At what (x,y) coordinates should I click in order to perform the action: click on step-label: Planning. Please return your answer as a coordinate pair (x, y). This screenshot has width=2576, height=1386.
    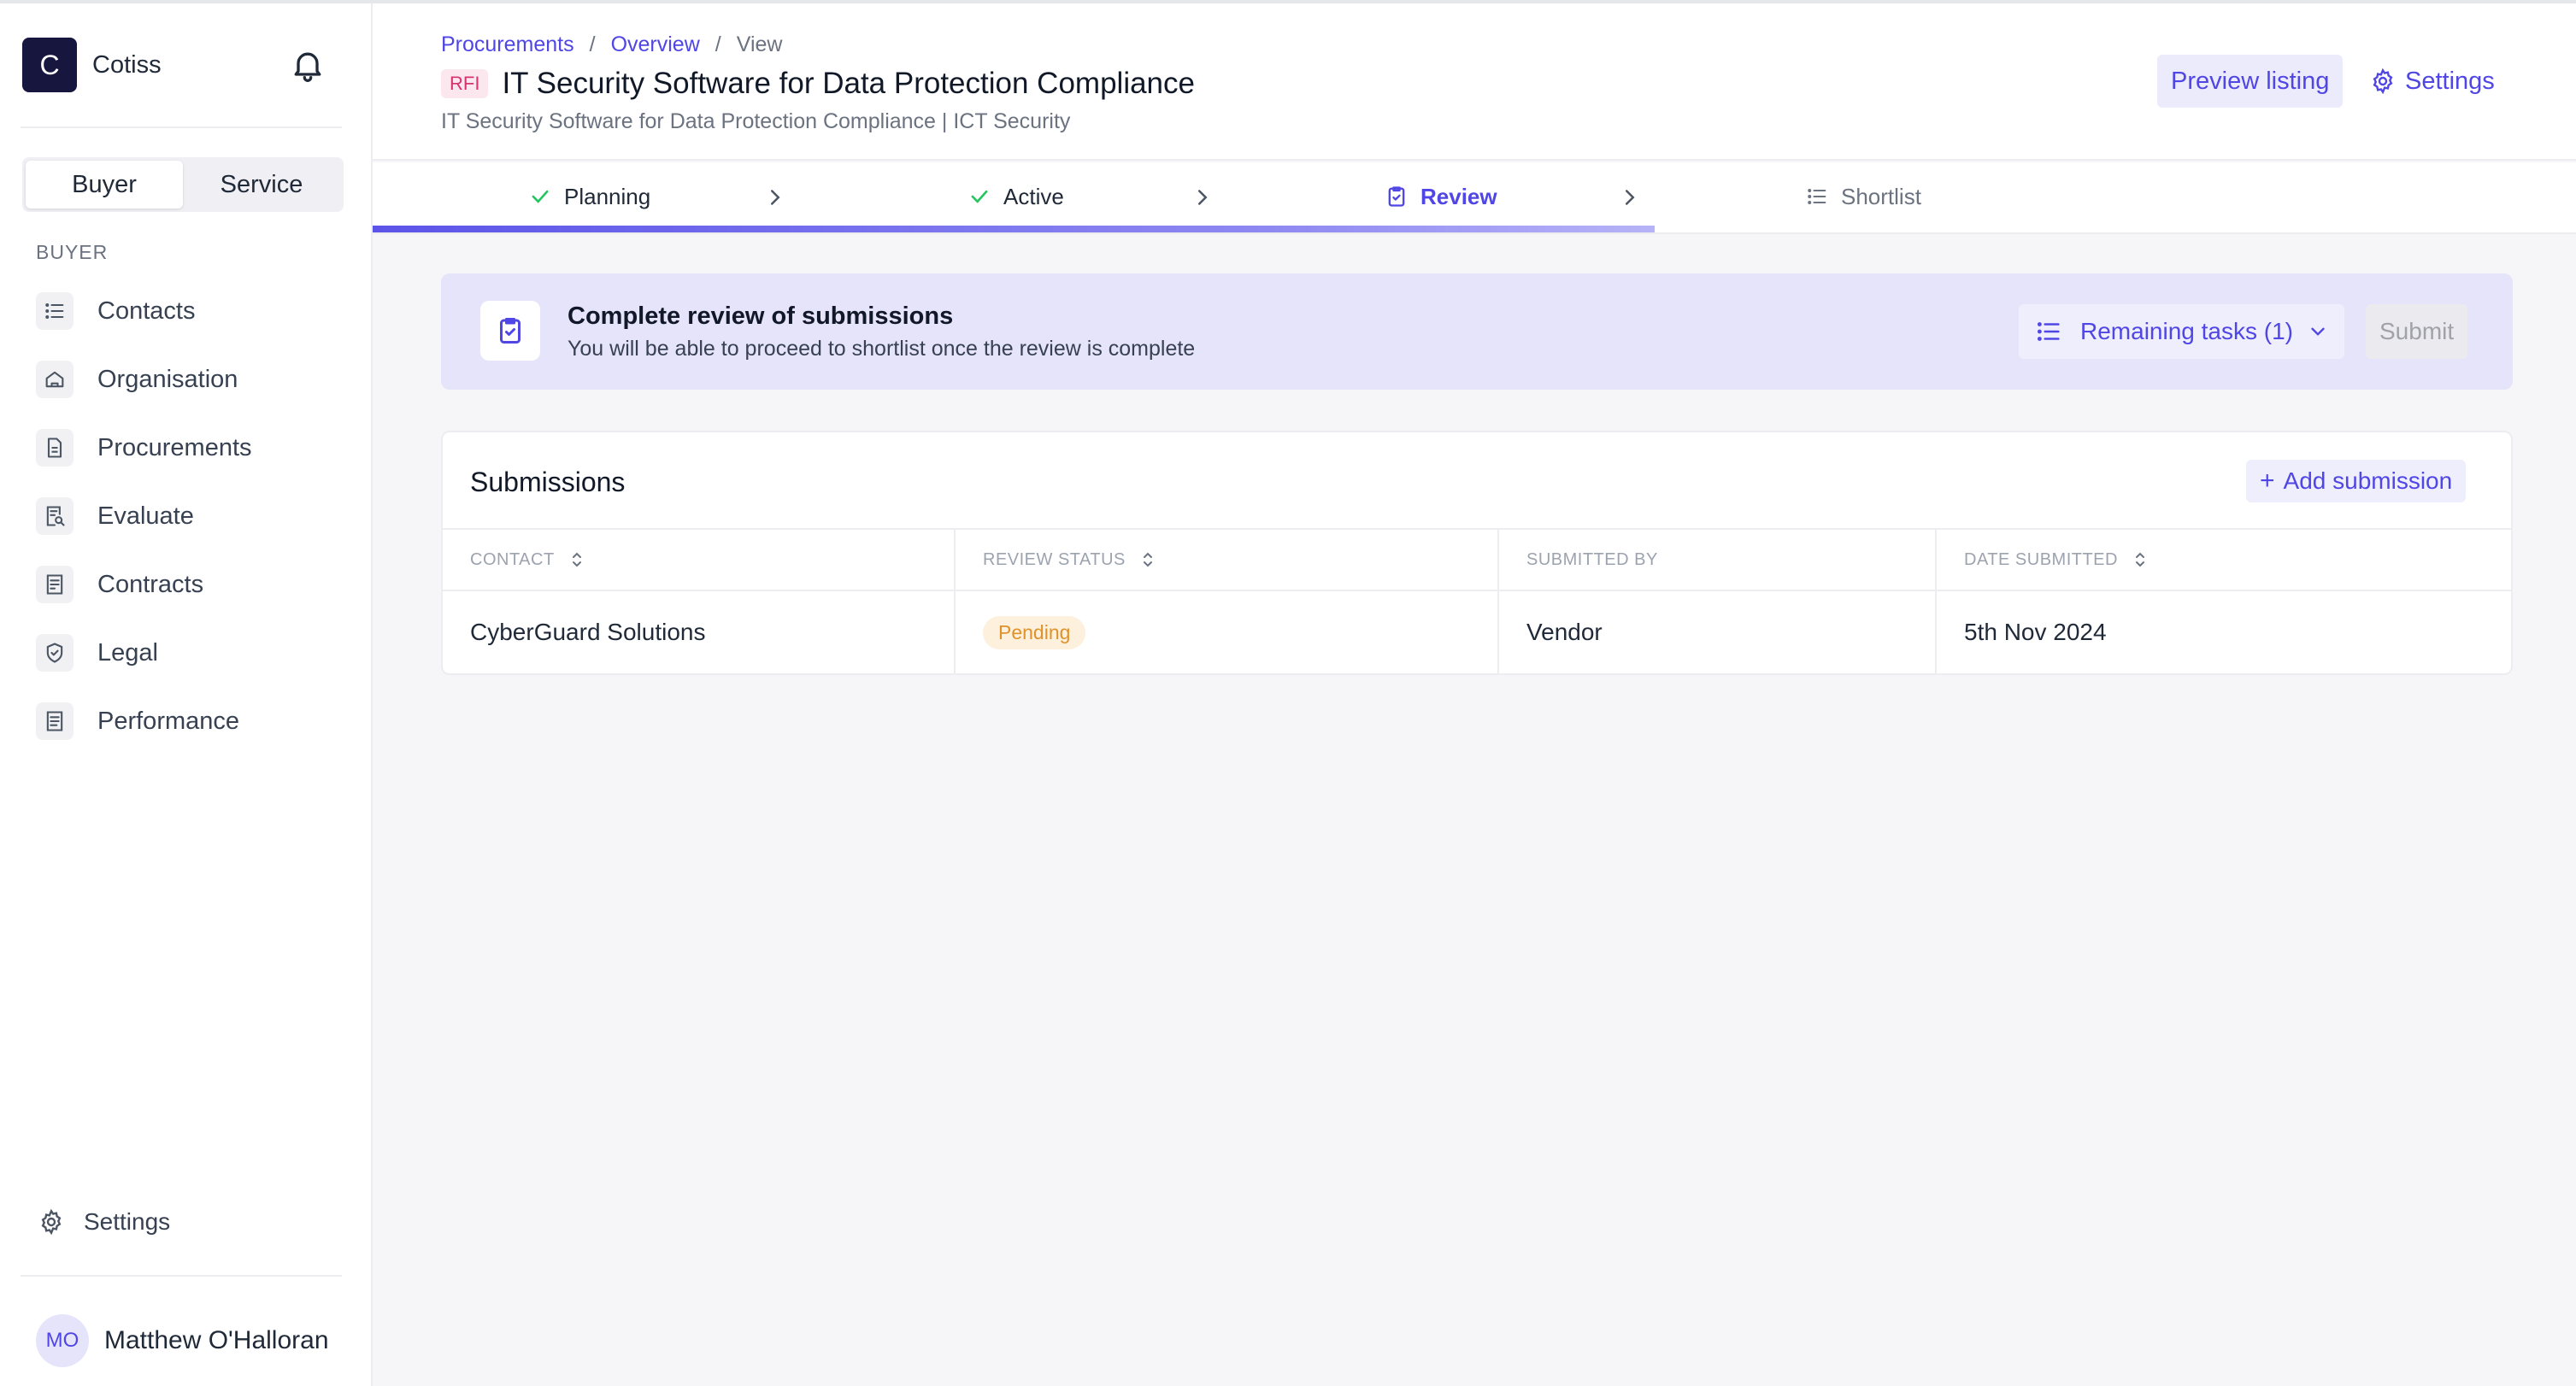
    Looking at the image, I should click on (607, 196).